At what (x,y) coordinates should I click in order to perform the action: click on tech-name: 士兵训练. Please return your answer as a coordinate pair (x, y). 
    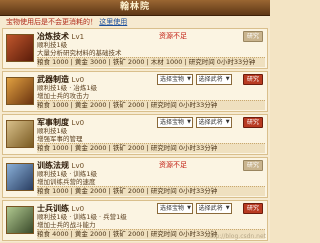
    Looking at the image, I should click on (53, 208).